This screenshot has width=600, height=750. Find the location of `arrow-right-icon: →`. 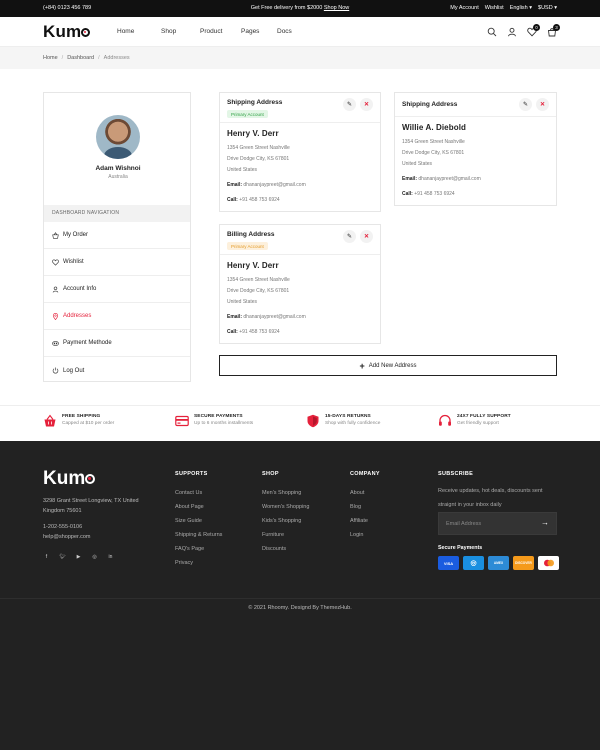

arrow-right-icon: → is located at coordinates (545, 522).